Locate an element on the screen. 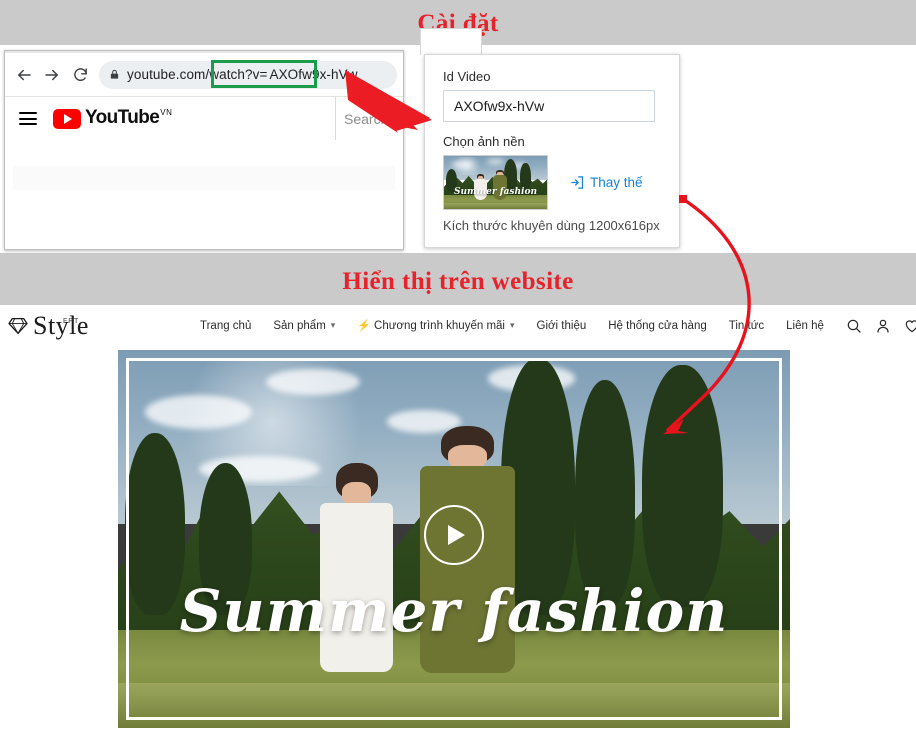 Image resolution: width=916 pixels, height=749 pixels. nav-label: Sản phẩm is located at coordinates (299, 325).